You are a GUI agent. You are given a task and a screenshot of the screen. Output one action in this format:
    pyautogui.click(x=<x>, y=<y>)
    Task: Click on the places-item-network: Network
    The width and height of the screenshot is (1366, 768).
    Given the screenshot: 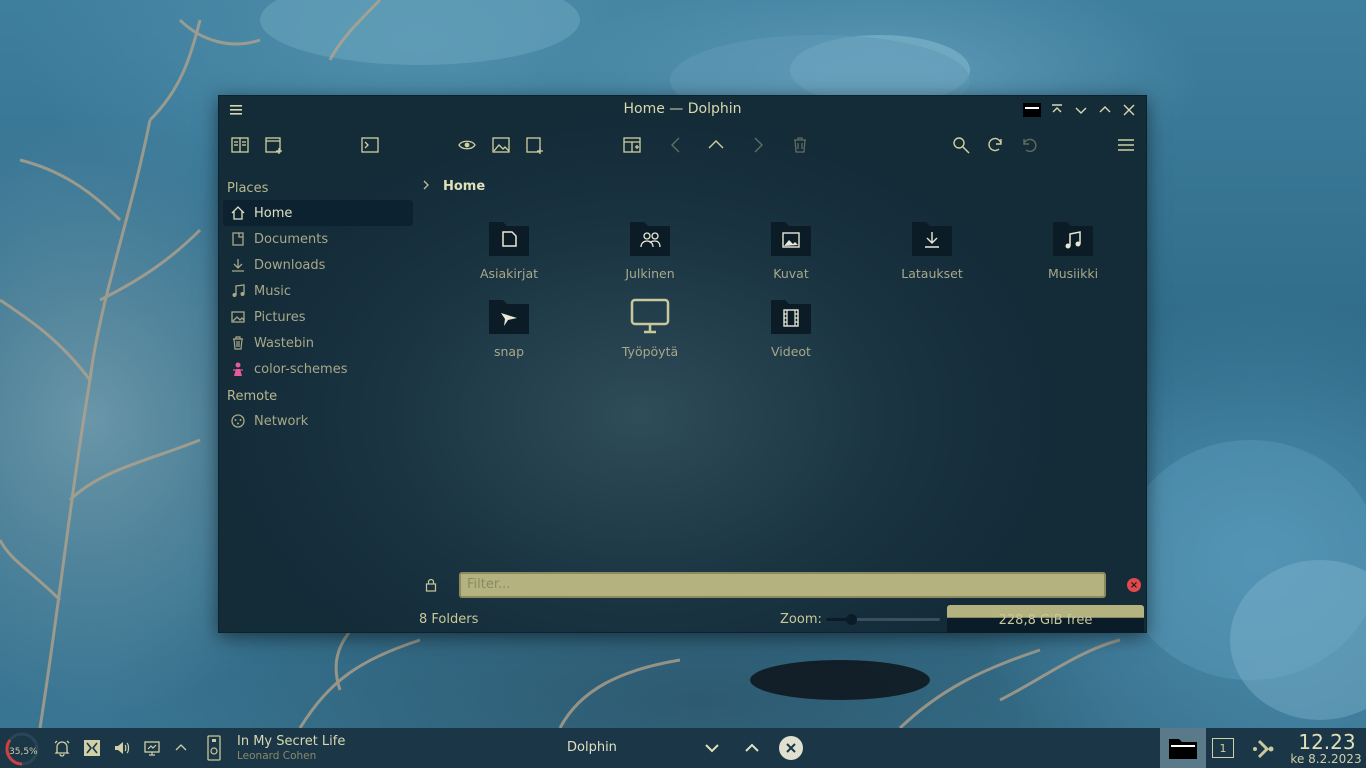 What is the action you would take?
    pyautogui.click(x=318, y=421)
    